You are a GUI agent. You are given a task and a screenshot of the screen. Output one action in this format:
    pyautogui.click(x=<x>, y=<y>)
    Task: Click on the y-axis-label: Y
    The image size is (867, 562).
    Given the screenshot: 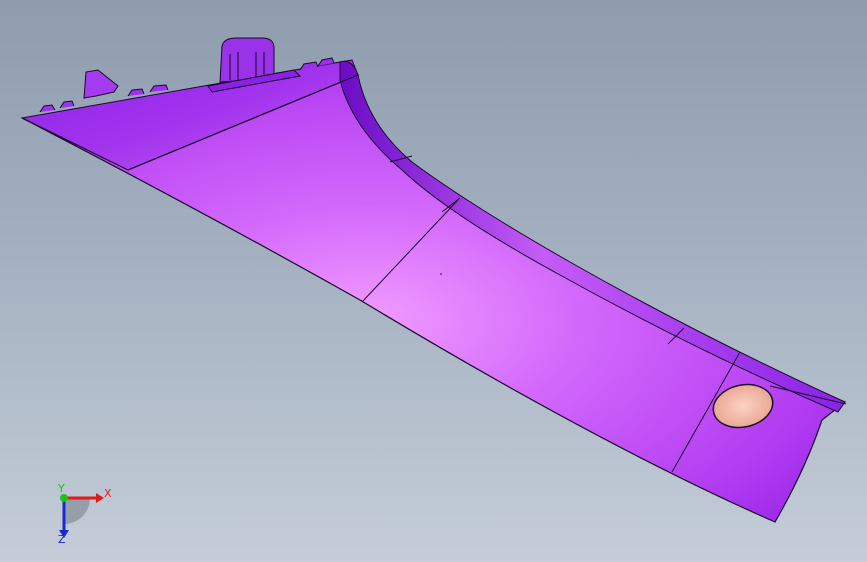 What is the action you would take?
    pyautogui.click(x=61, y=488)
    